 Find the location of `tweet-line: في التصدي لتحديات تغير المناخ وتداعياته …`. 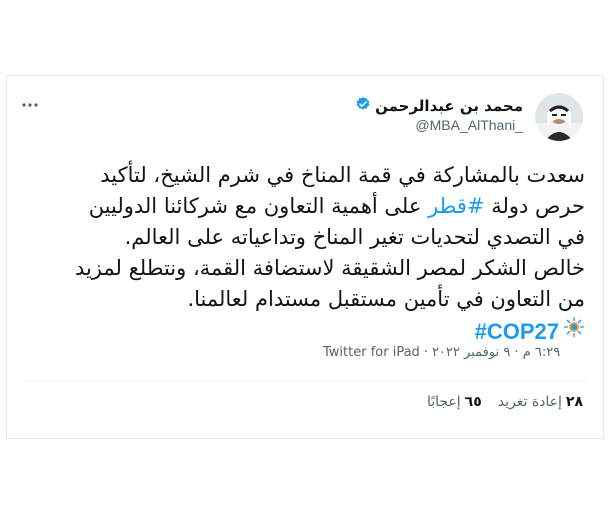

tweet-line: في التصدي لتحديات تغير المناخ وتداعياته … is located at coordinates (354, 237).